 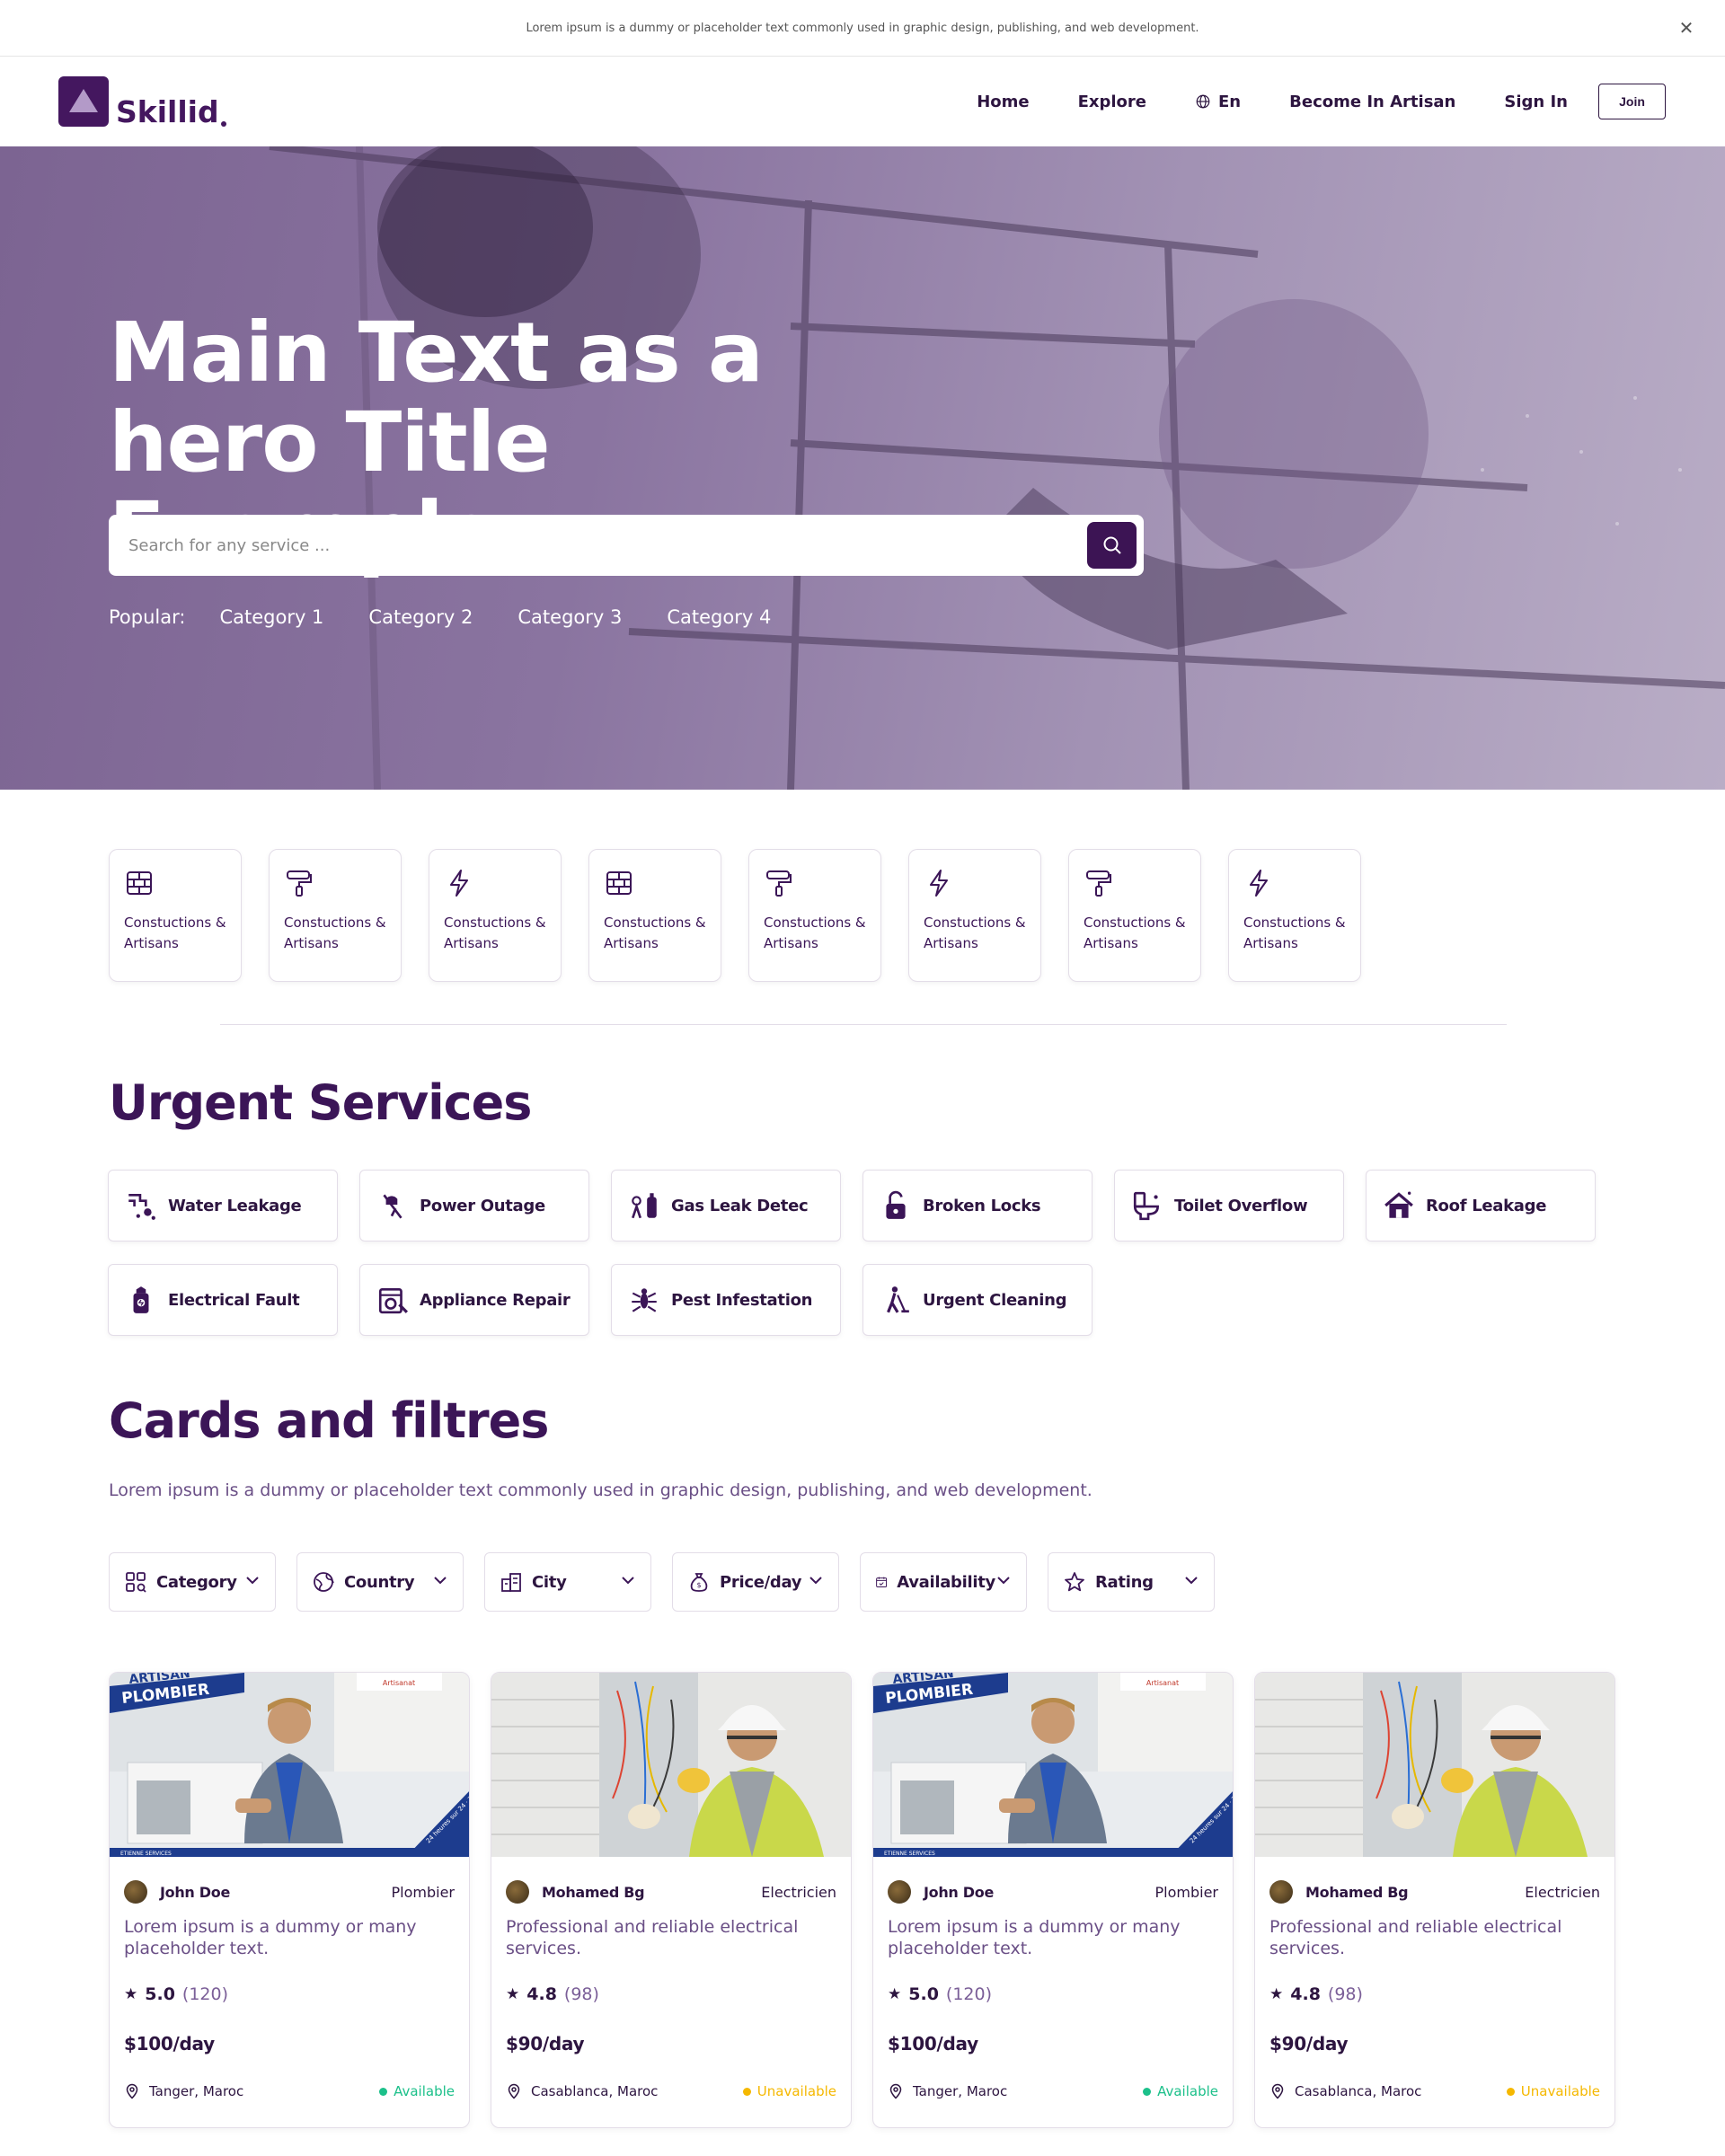 I want to click on urgent-service-button: Broken Locks, so click(x=977, y=1205).